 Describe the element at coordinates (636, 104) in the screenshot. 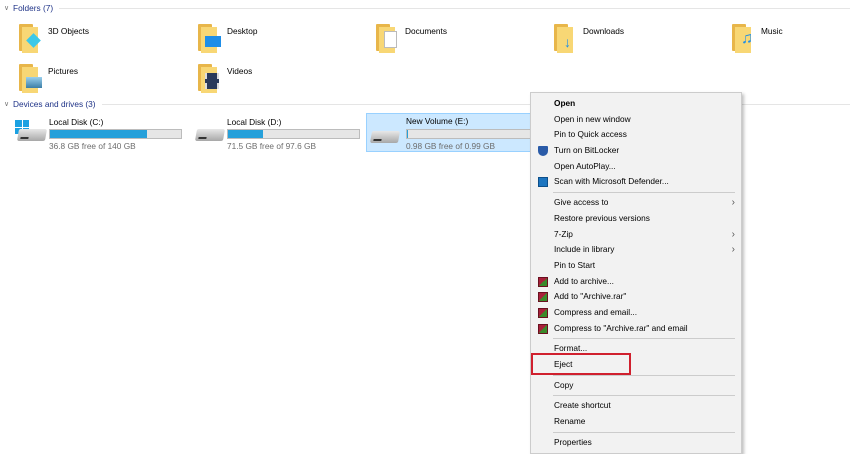

I see `menu-open: Open` at that location.